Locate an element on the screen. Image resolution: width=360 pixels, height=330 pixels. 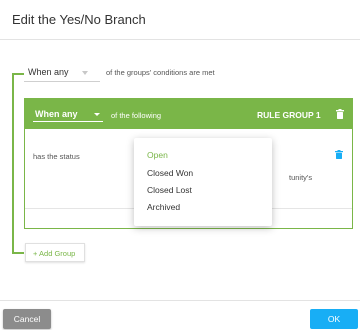
add-group-button: + Add Group is located at coordinates (55, 252).